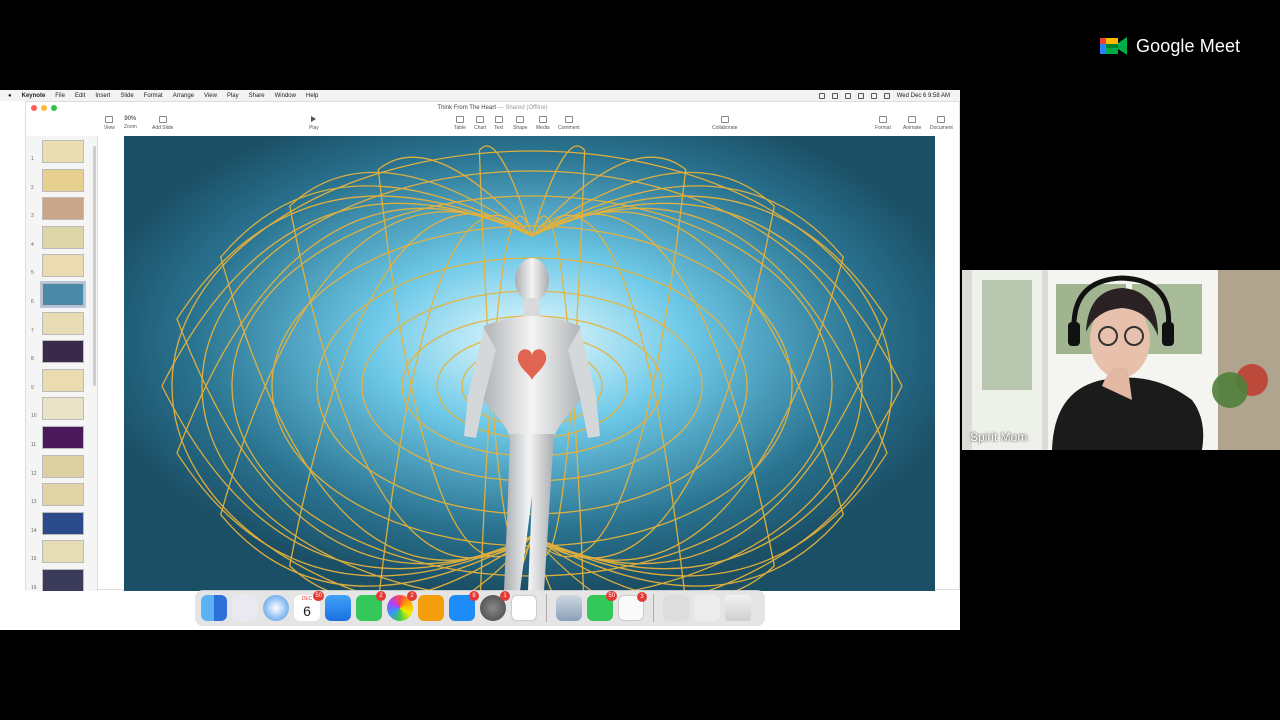 This screenshot has height=720, width=1280. Describe the element at coordinates (520, 123) in the screenshot. I see `shape-button: Shape` at that location.